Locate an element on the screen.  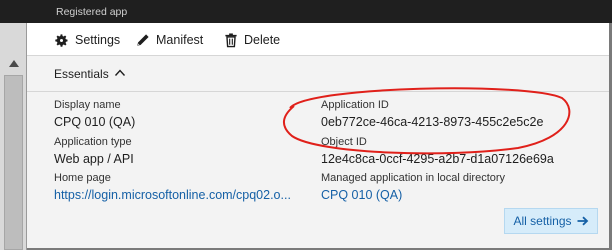
managed-app-label: Managed application in local directory is located at coordinates (413, 178).